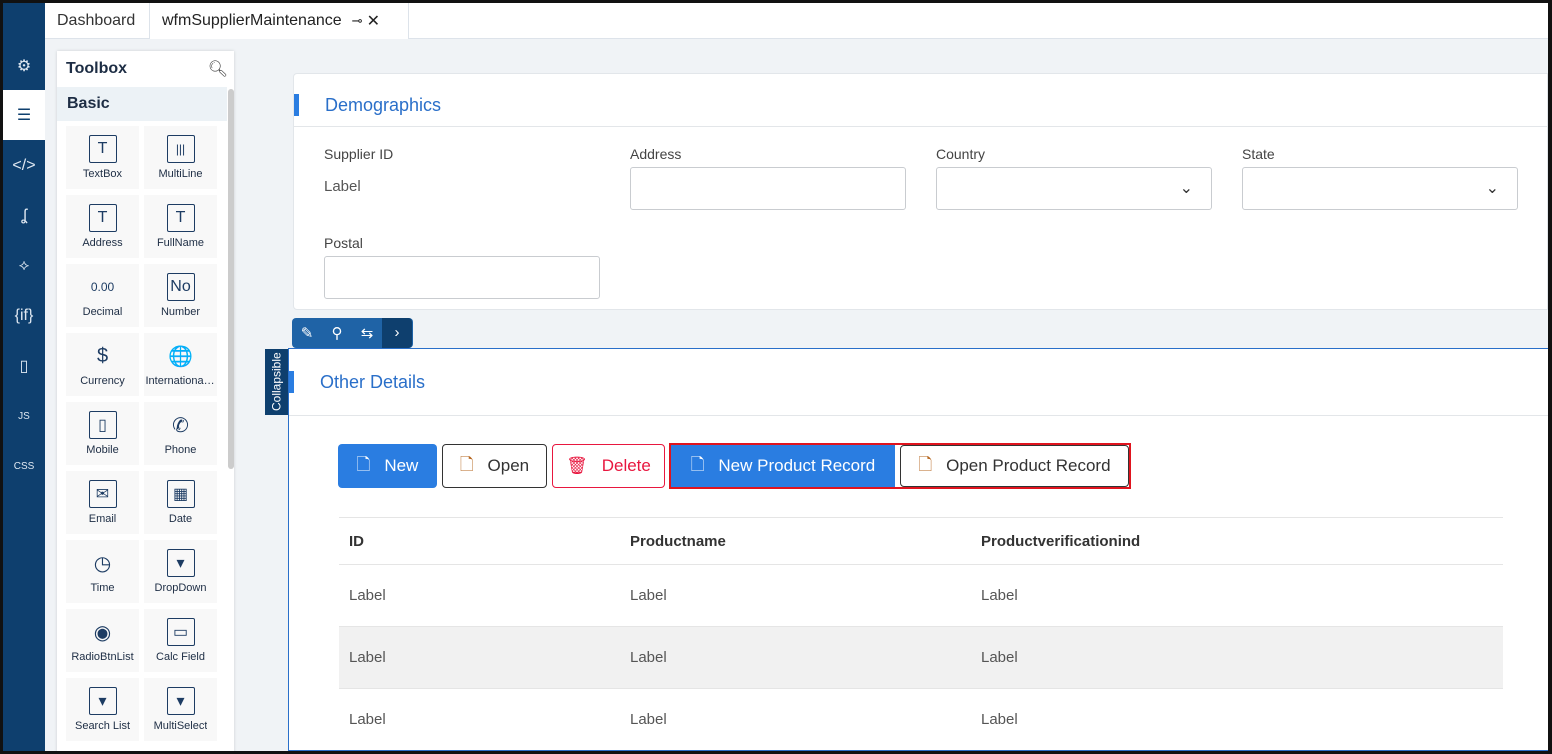 The image size is (1552, 754). I want to click on calc-field-icon: ▭, so click(180, 632).